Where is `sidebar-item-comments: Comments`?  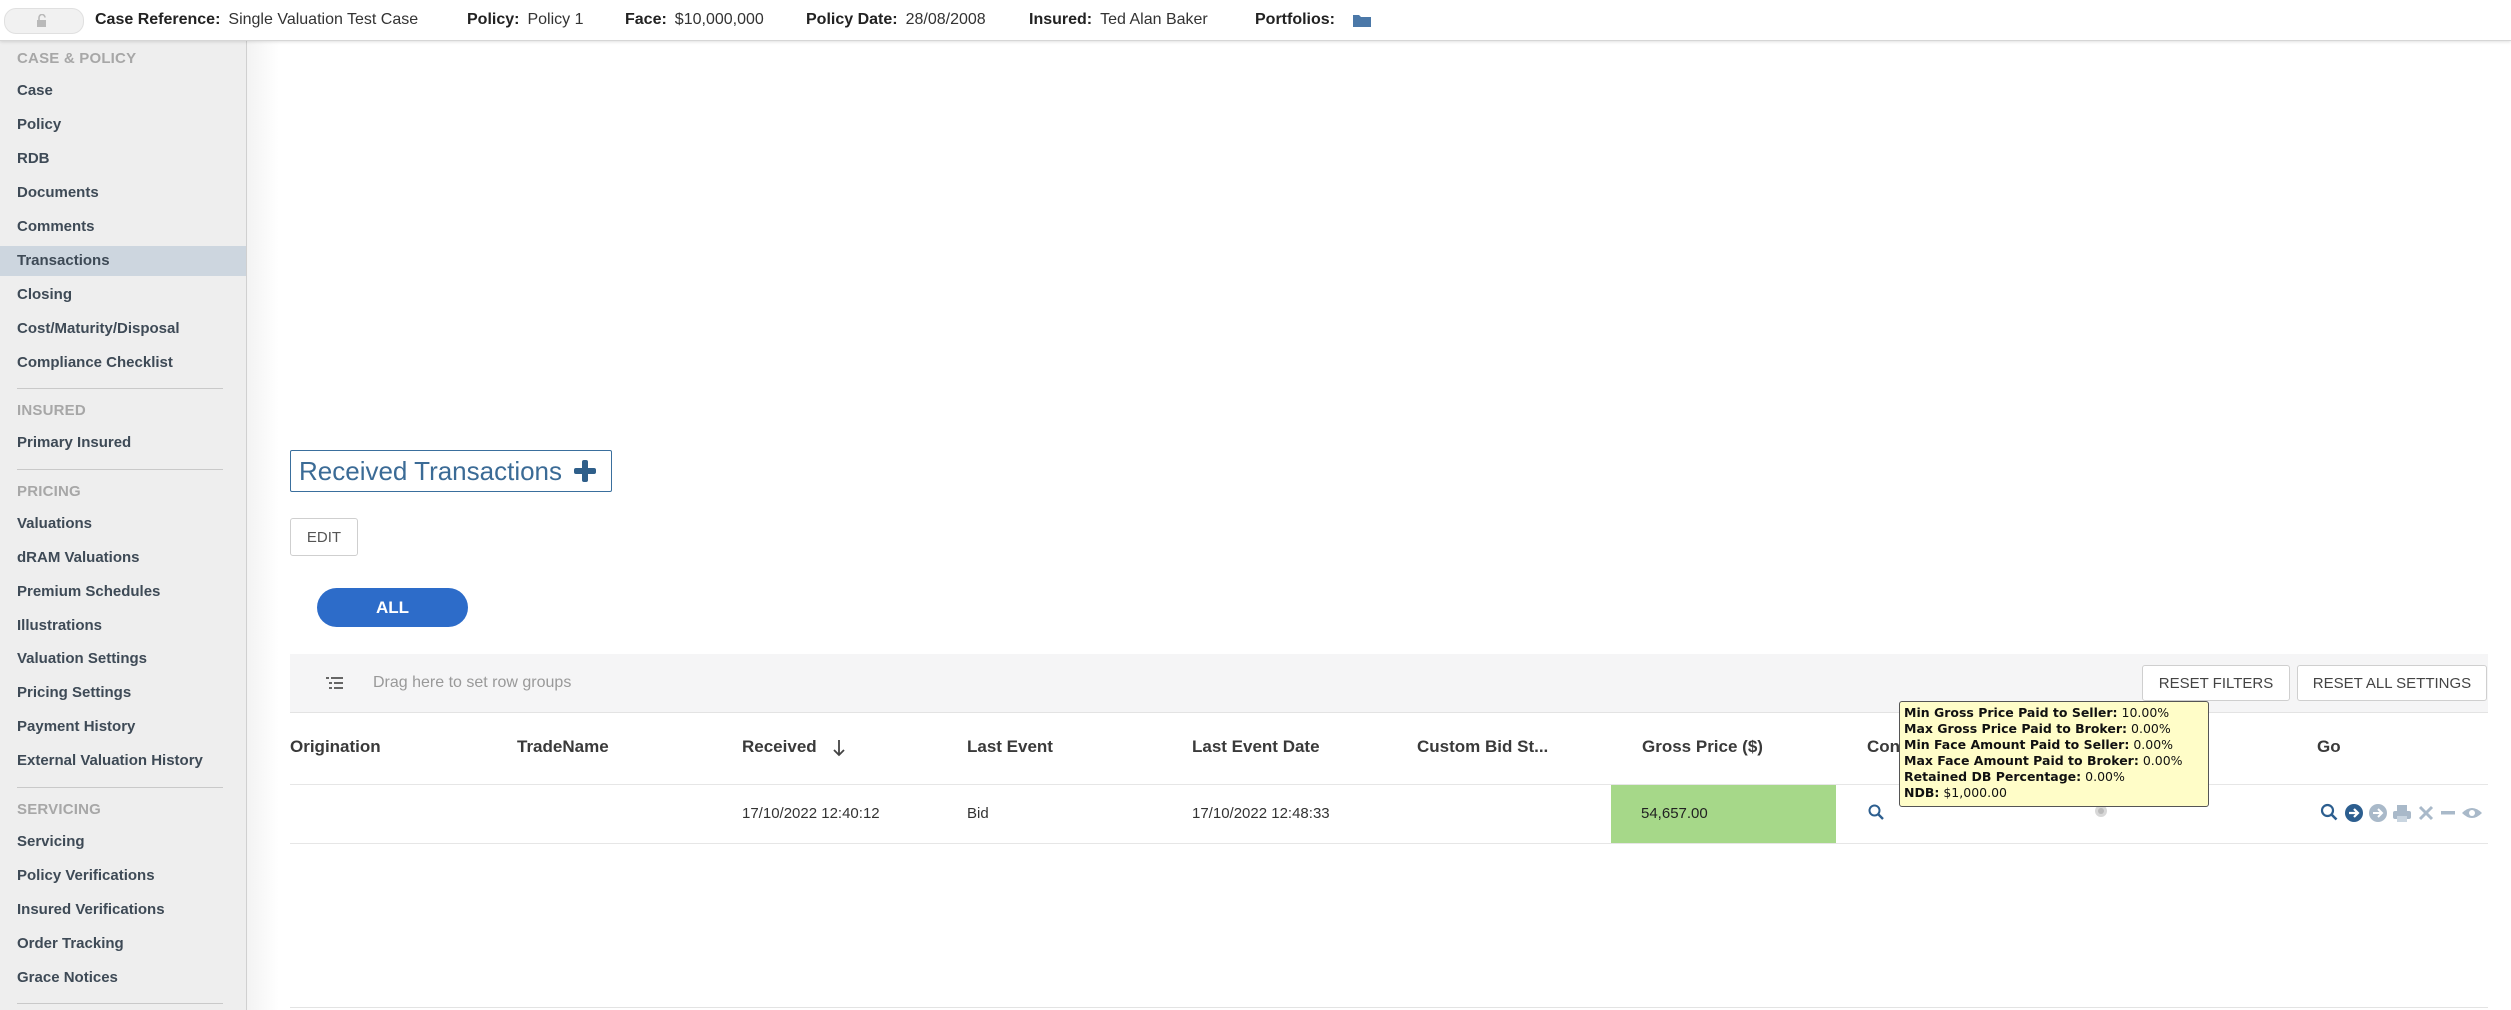
sidebar-item-comments: Comments is located at coordinates (123, 227).